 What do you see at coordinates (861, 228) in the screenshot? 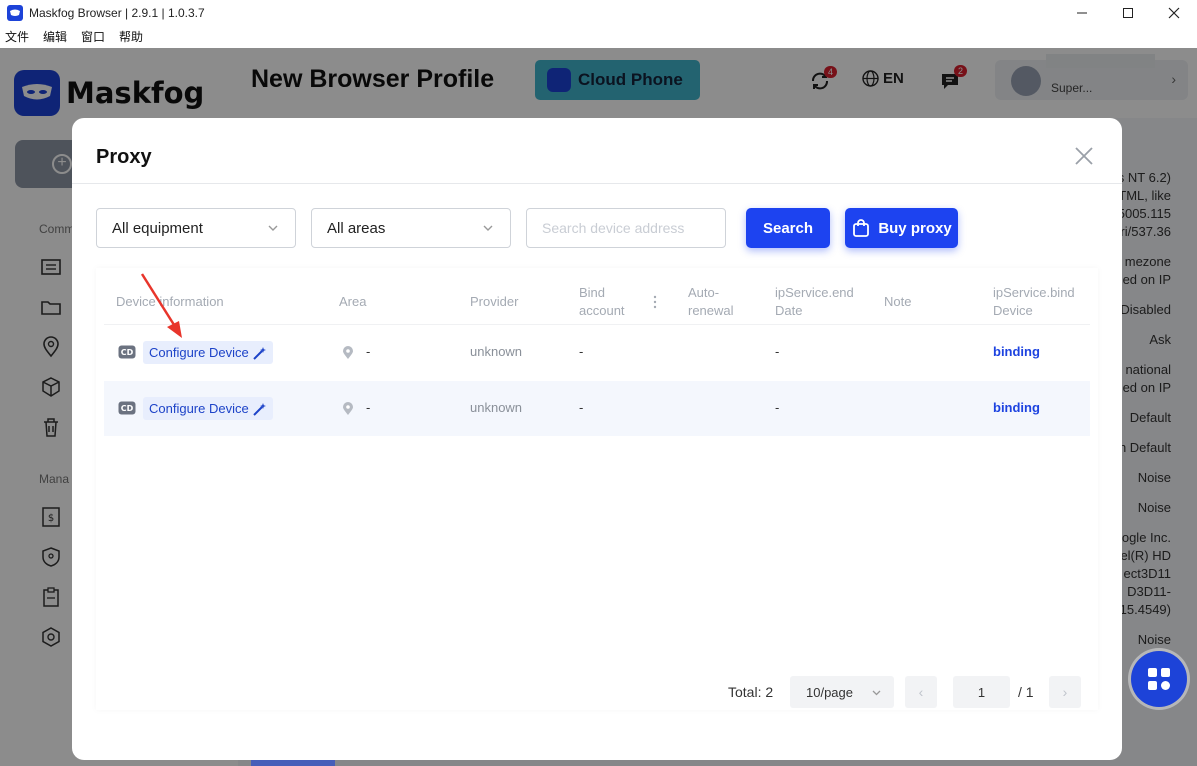
I see `shopping-bag-icon` at bounding box center [861, 228].